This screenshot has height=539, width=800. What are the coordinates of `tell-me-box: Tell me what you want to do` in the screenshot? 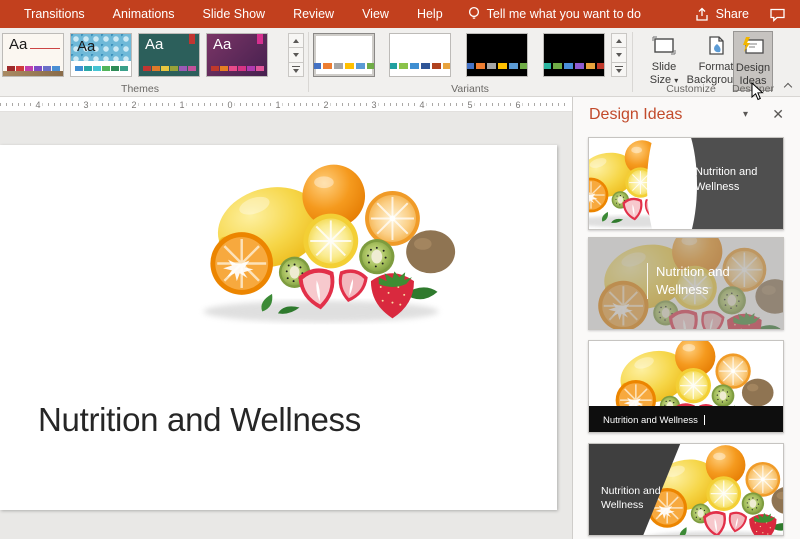 It's located at (554, 14).